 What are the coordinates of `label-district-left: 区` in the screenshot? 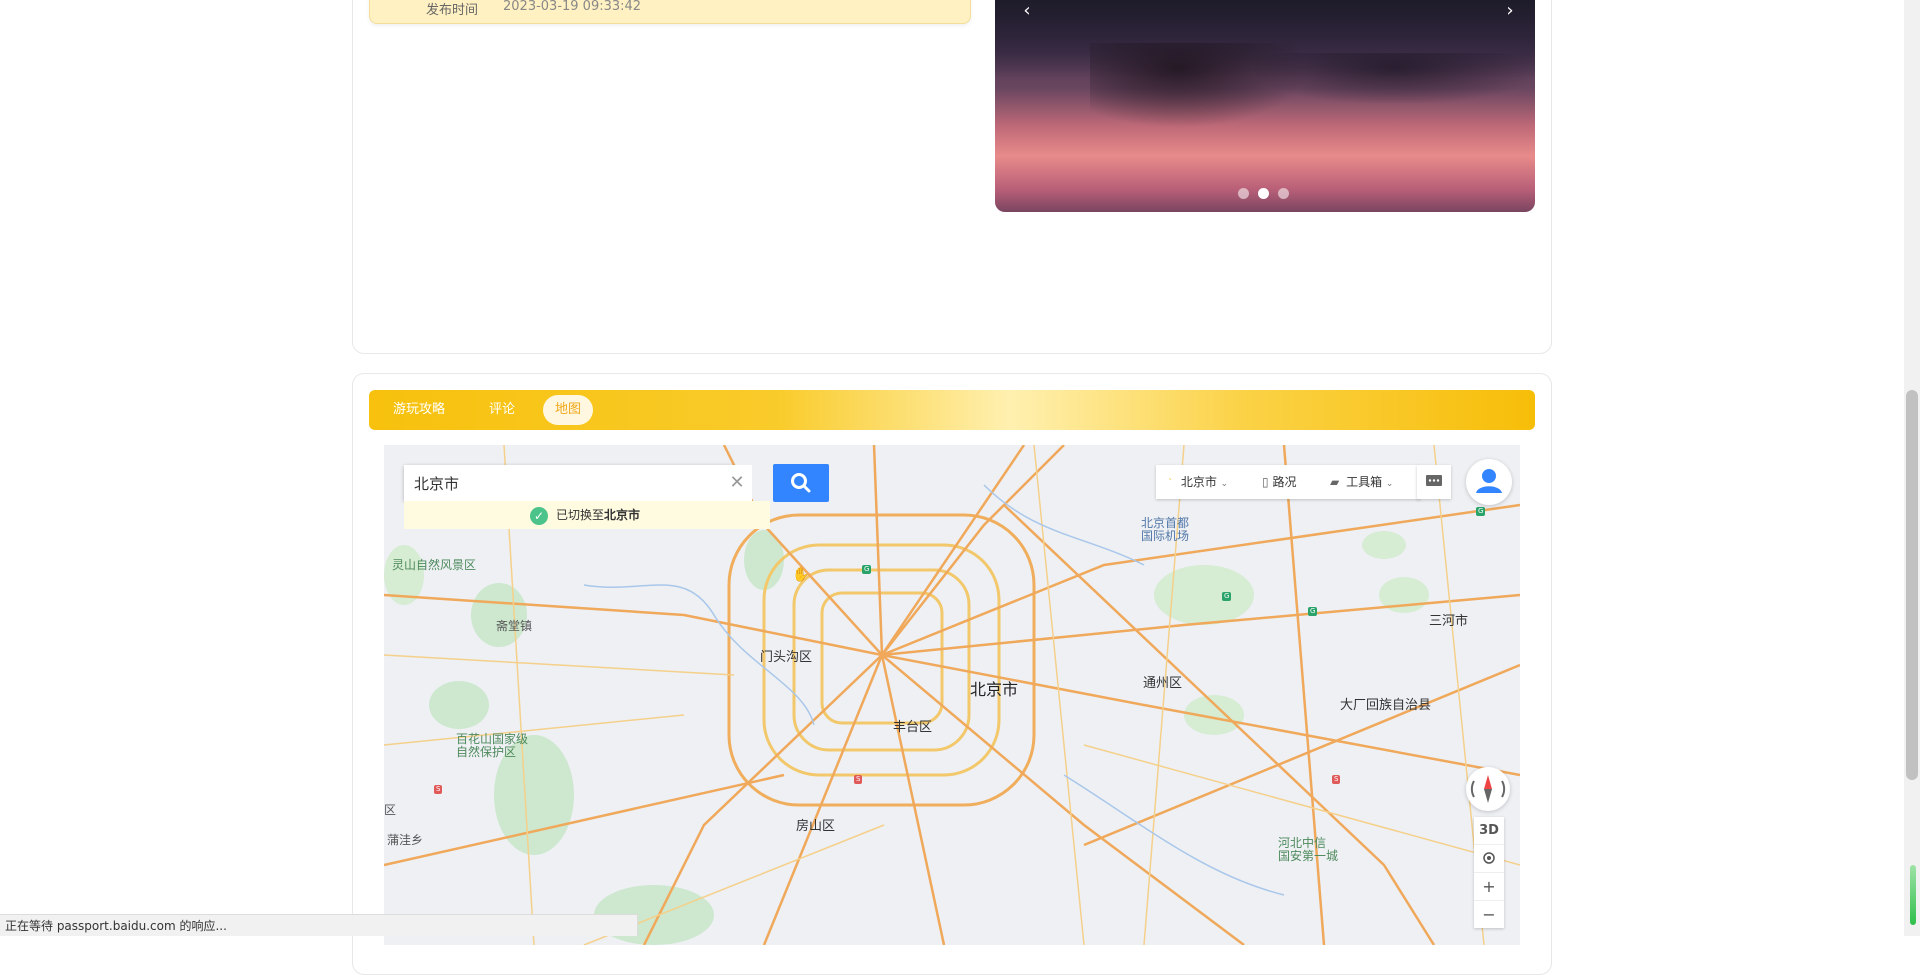 It's located at (390, 810).